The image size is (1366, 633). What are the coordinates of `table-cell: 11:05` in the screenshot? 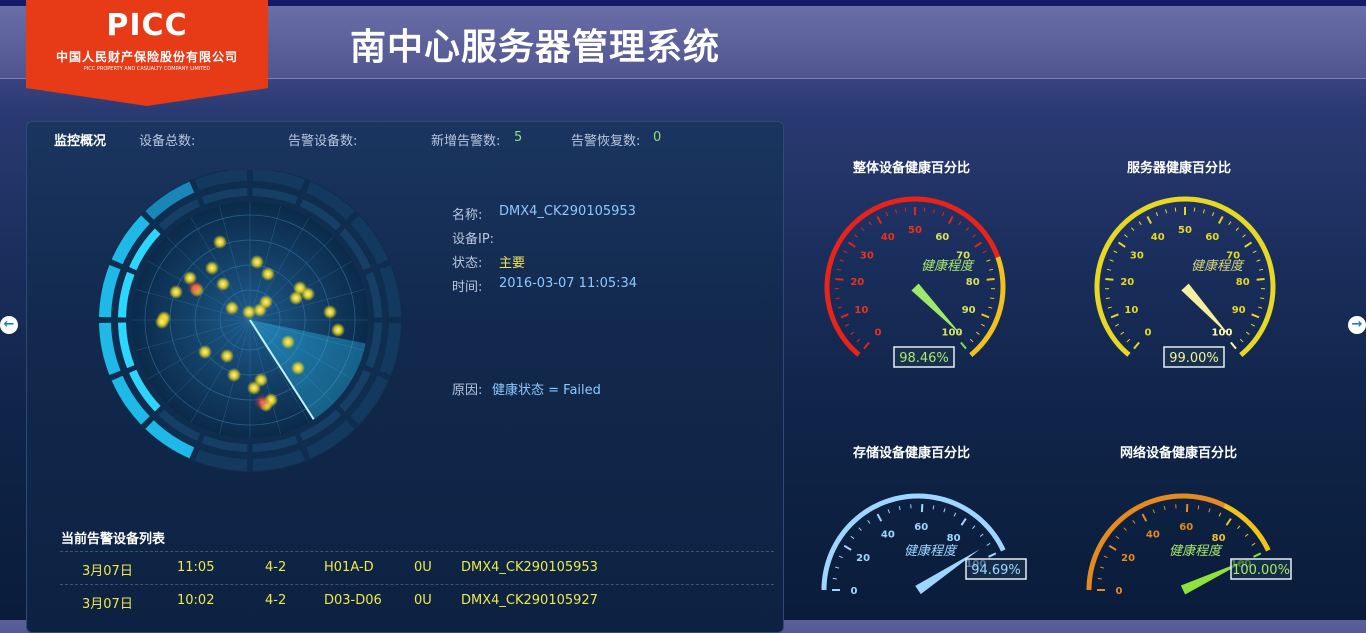 It's located at (195, 567).